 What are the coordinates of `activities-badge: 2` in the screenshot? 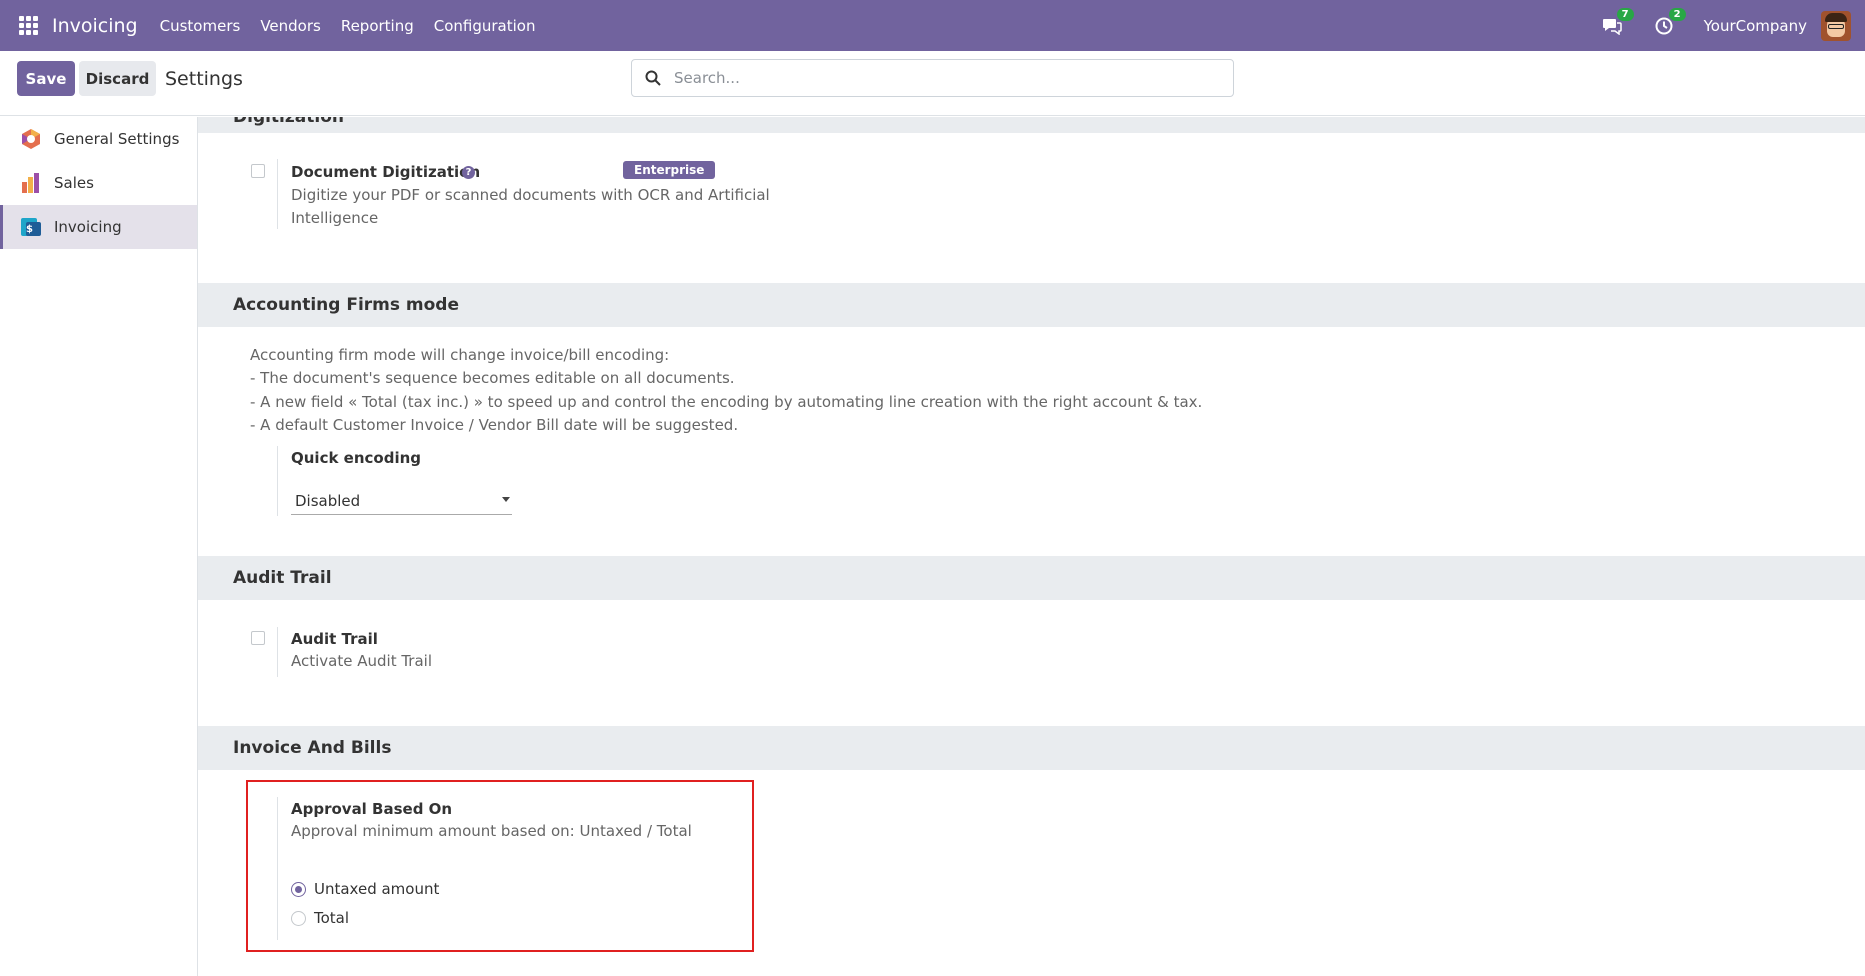 It's located at (1677, 14).